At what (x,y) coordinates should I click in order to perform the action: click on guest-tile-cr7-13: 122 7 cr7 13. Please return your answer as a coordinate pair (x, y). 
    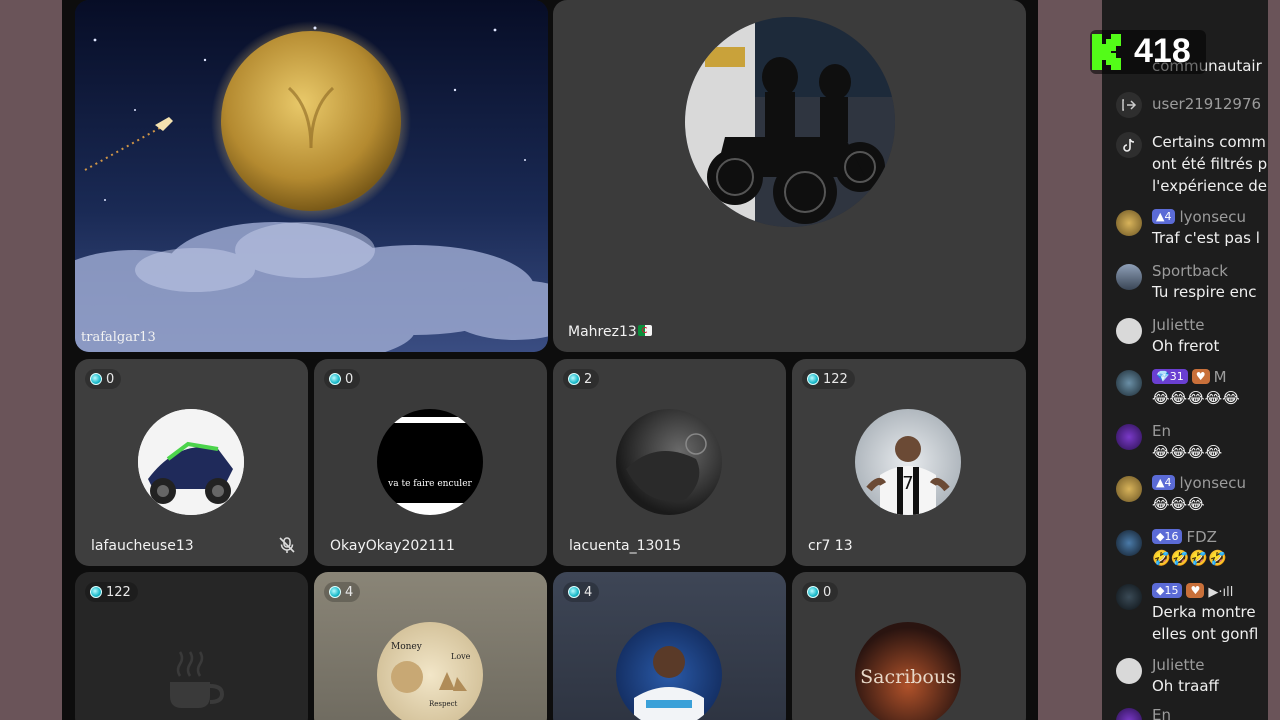
    Looking at the image, I should click on (909, 462).